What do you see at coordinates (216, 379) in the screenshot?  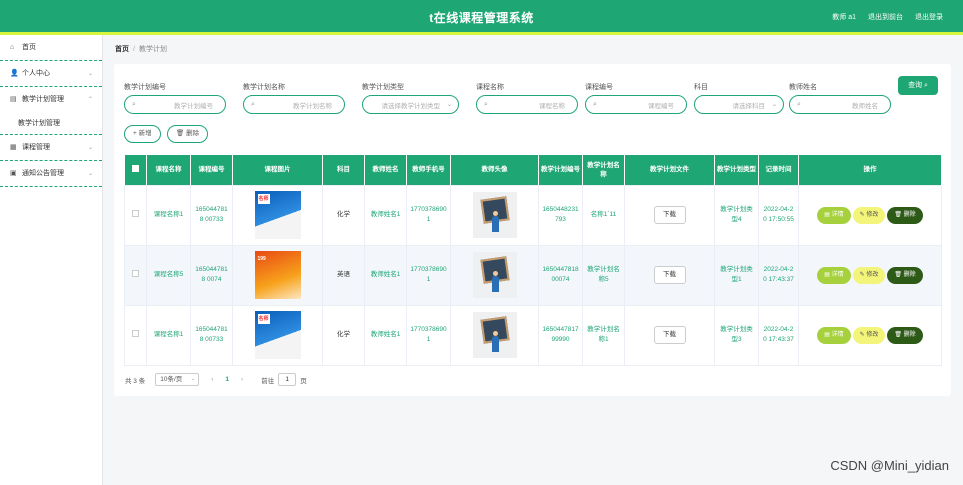 I see `pagination: 共 3 条 10条/页 ⌄ ‹ 1 › 前往 1 页` at bounding box center [216, 379].